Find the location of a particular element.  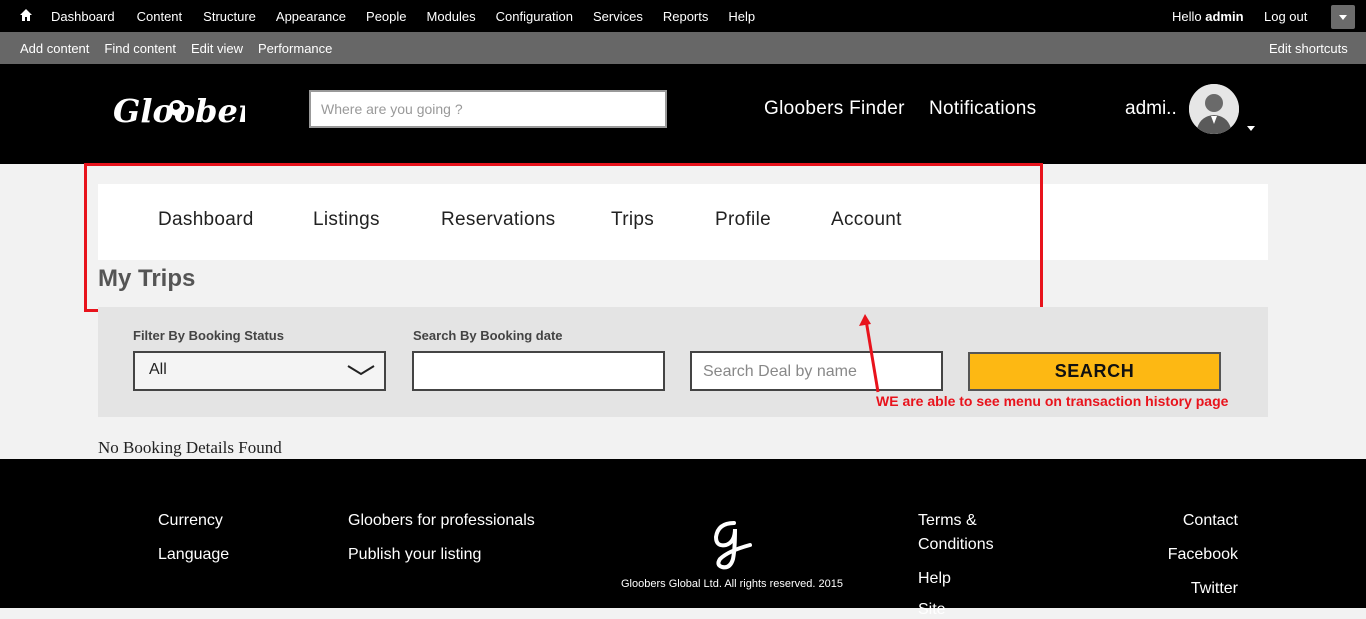

admin-greeting: Hello admin is located at coordinates (1208, 16).